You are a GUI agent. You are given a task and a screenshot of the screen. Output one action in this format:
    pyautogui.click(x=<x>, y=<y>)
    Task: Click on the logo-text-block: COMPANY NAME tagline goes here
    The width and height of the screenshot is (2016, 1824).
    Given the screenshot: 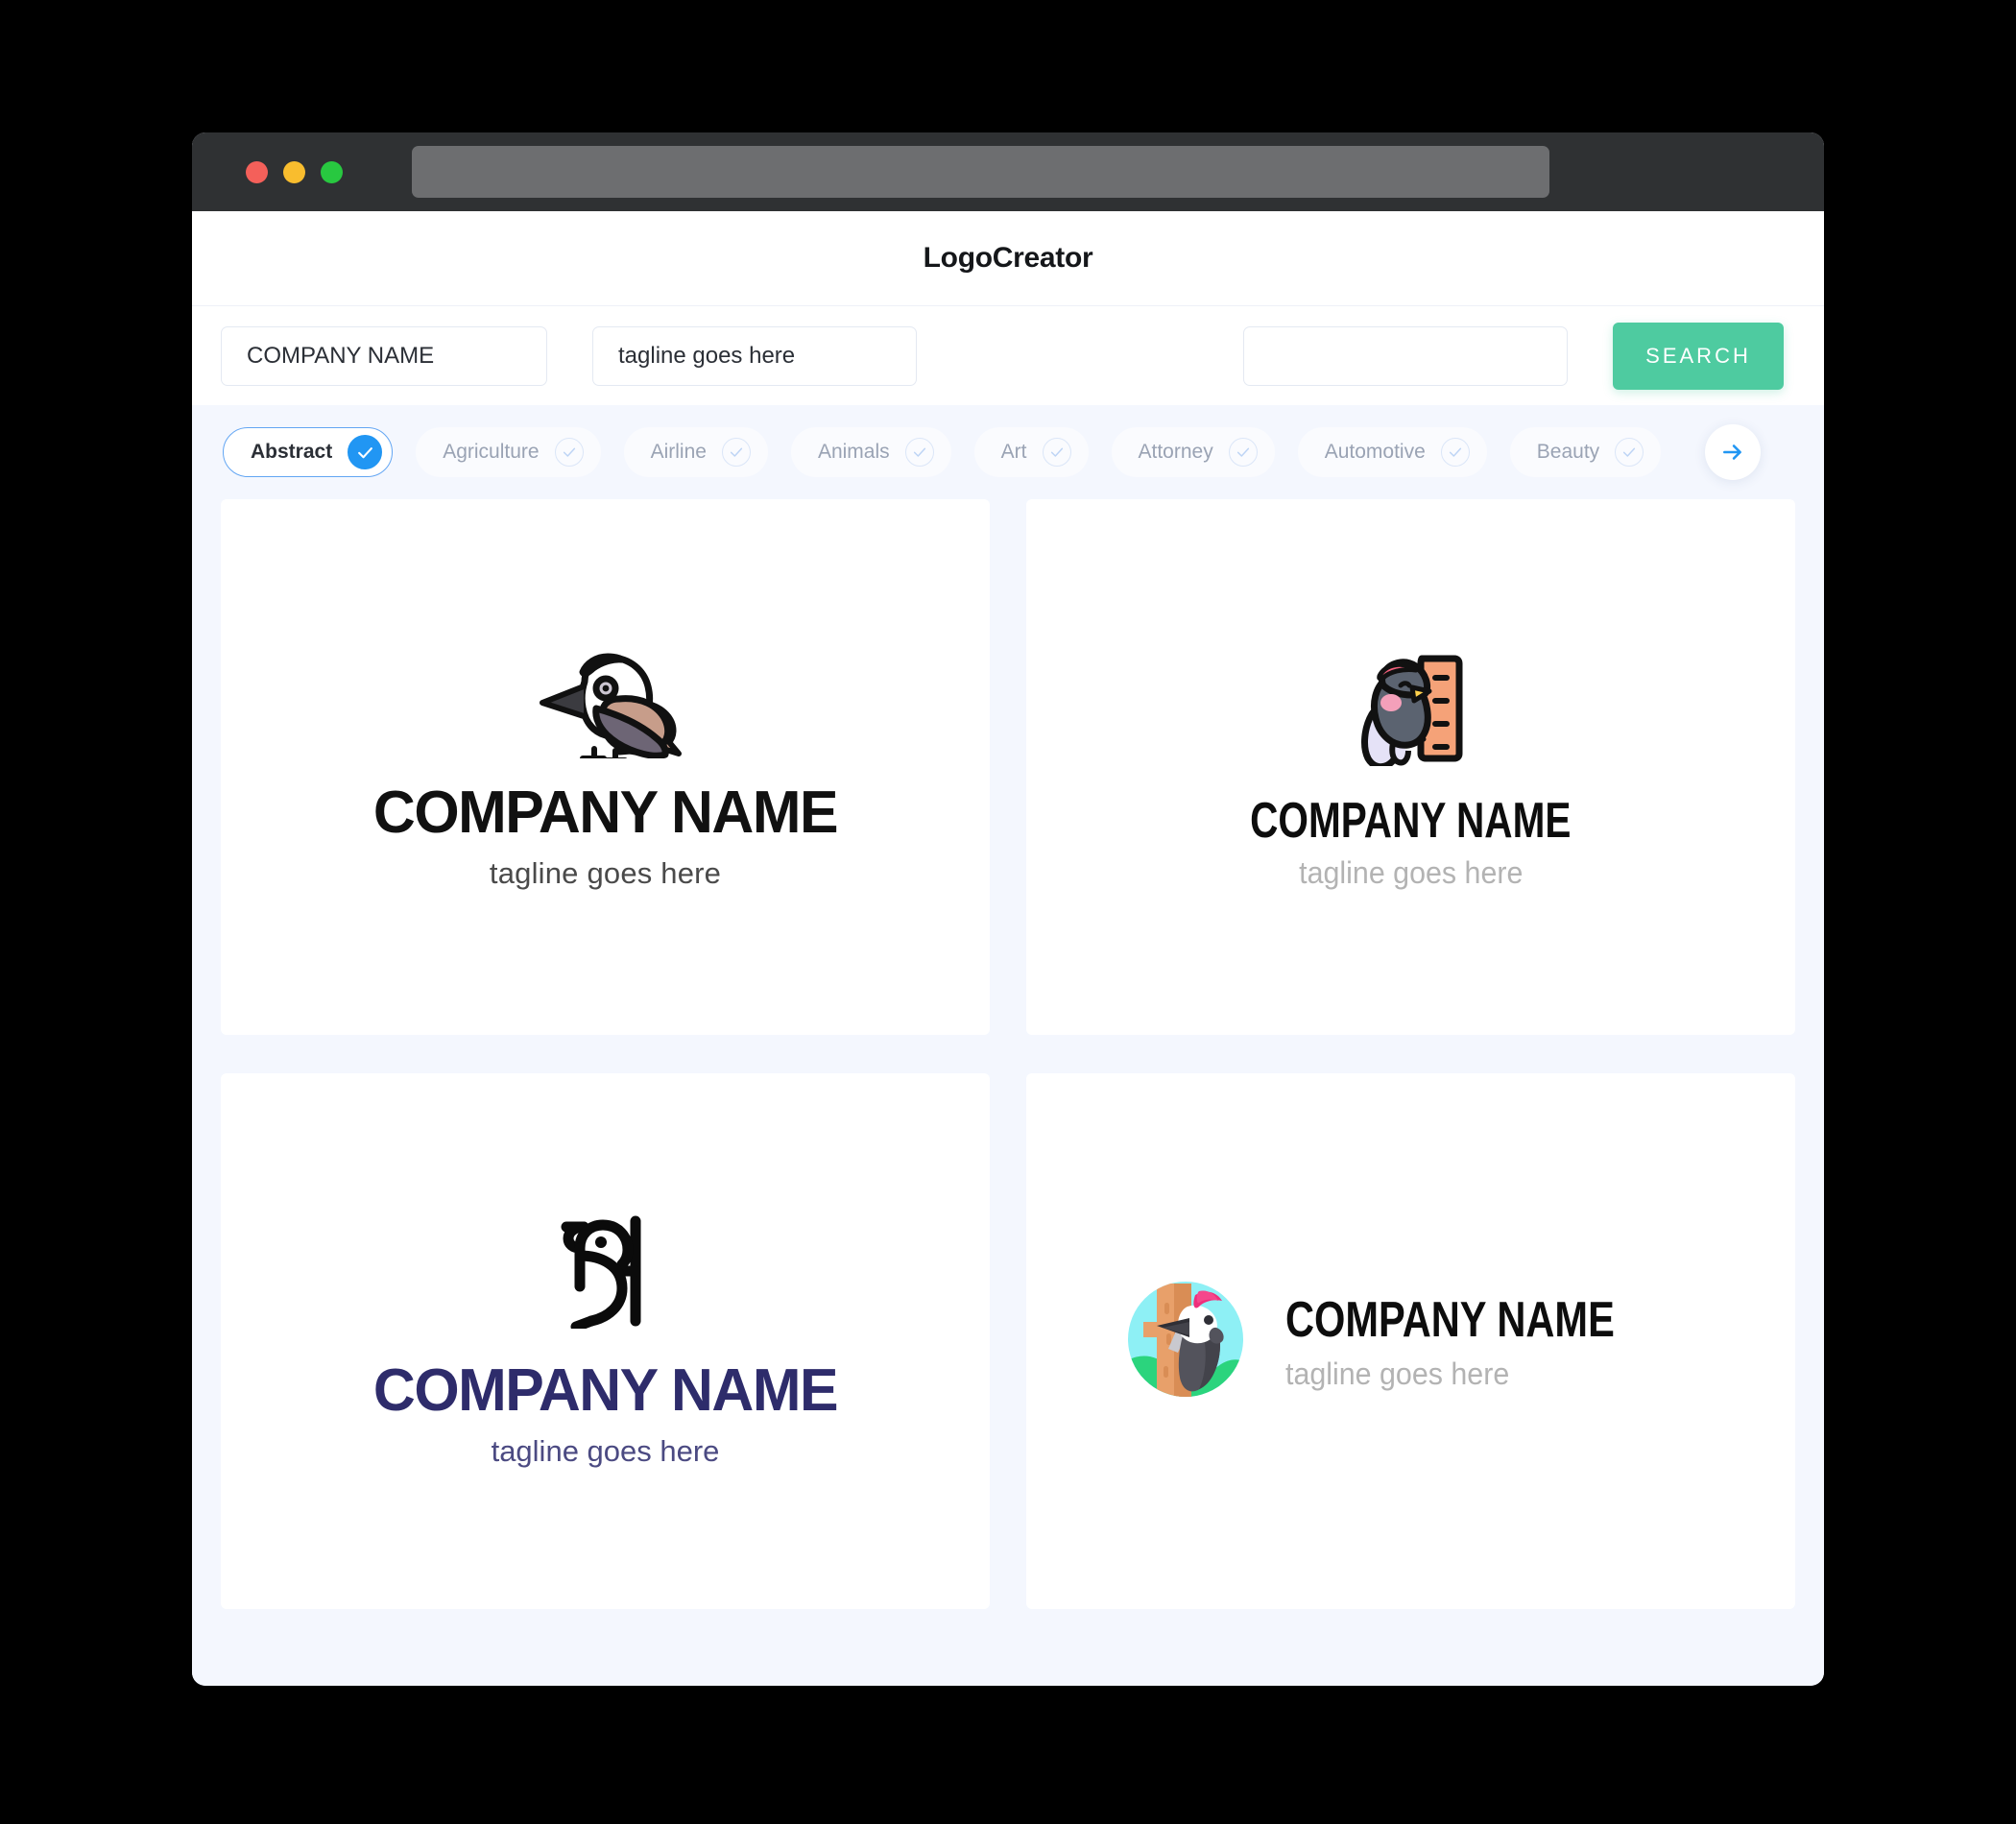 What is the action you would take?
    pyautogui.click(x=1491, y=1341)
    